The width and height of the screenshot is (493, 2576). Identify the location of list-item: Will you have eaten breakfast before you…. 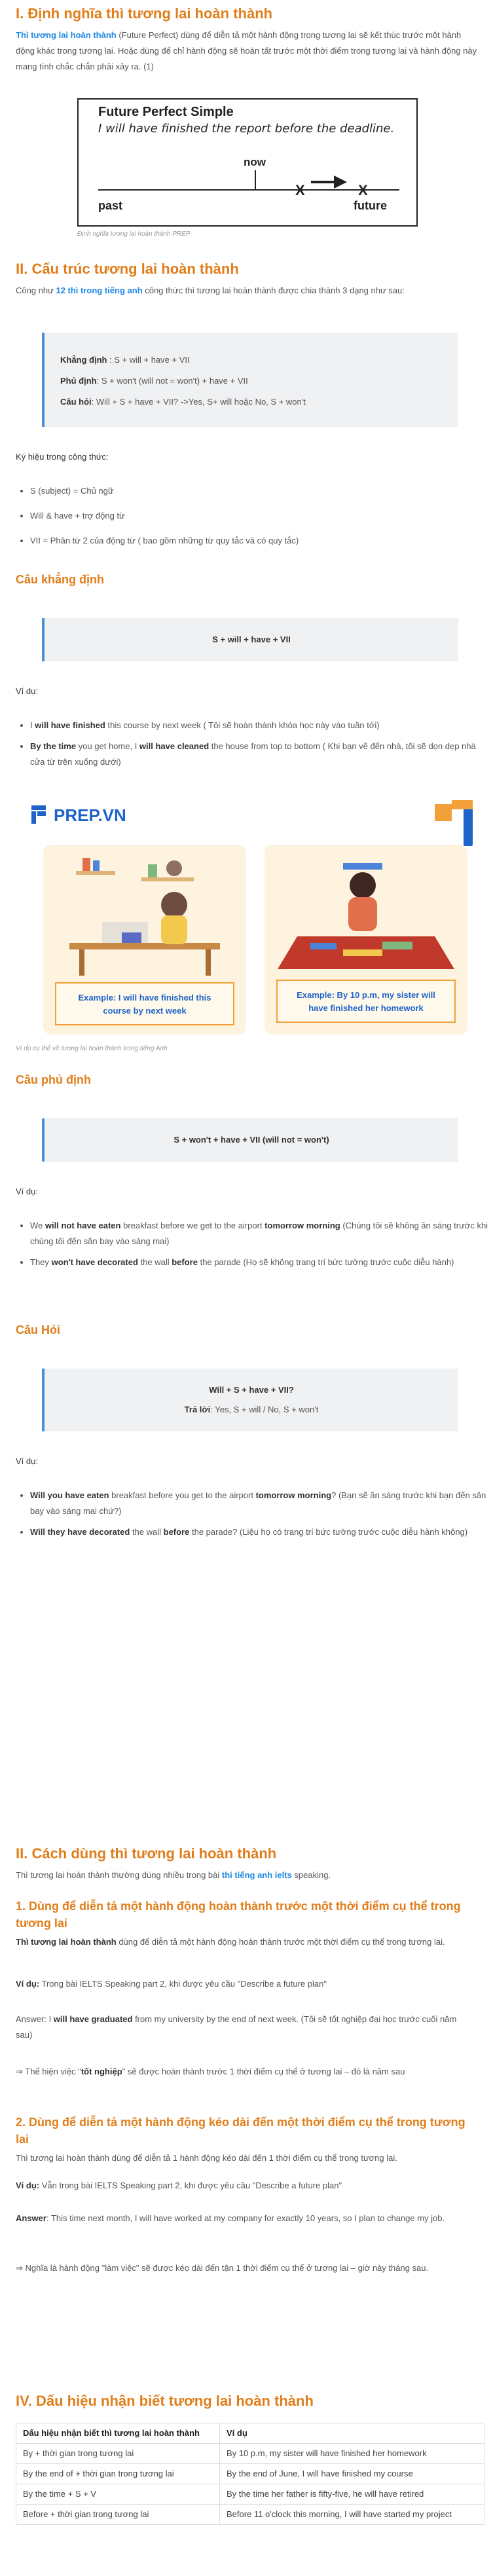
(259, 1503).